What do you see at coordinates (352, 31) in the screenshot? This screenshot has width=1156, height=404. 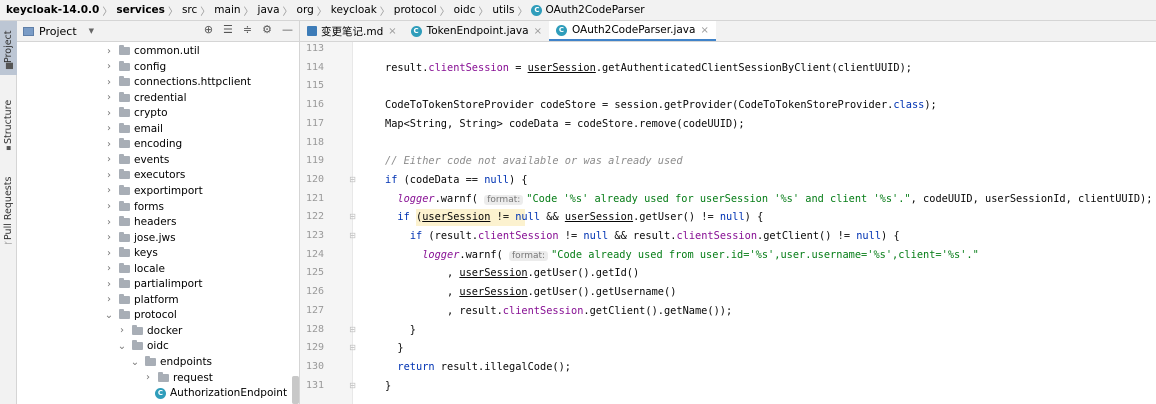 I see `editor-tab: 变更笔记.md ×` at bounding box center [352, 31].